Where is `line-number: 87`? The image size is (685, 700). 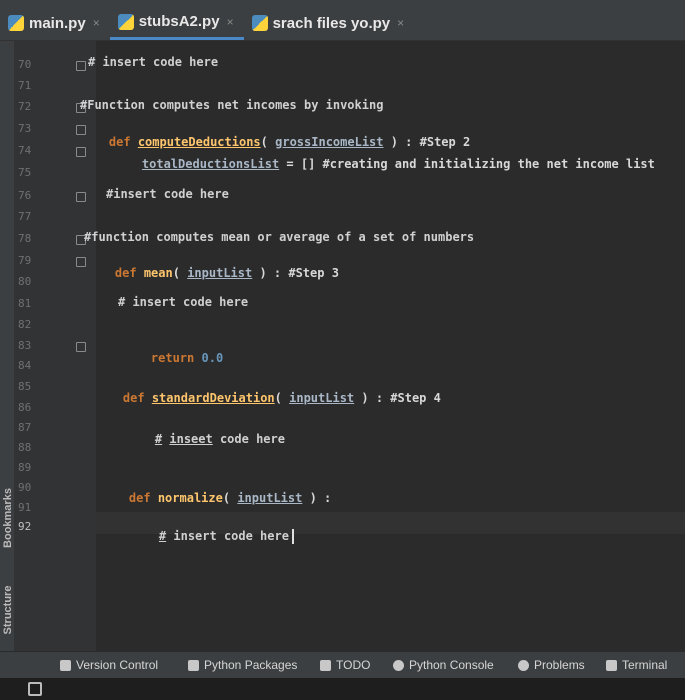 line-number: 87 is located at coordinates (25, 427).